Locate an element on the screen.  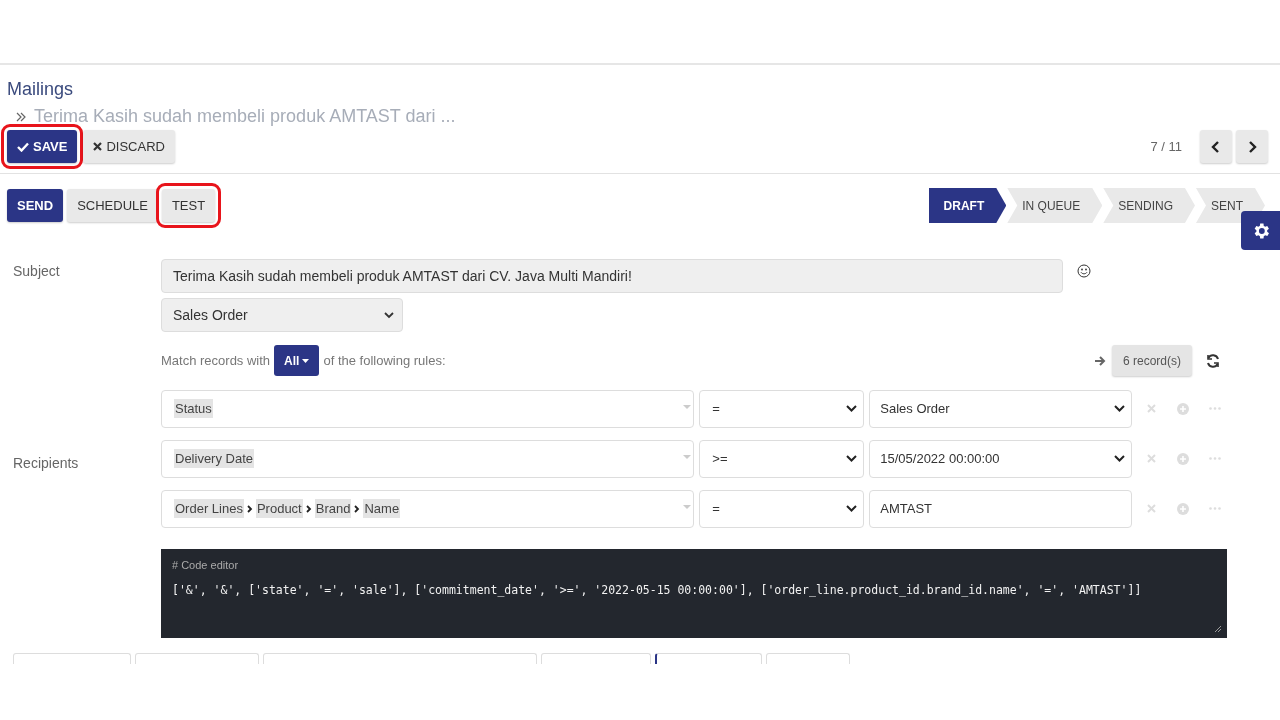
header-button: SCHEDULE is located at coordinates (112, 205).